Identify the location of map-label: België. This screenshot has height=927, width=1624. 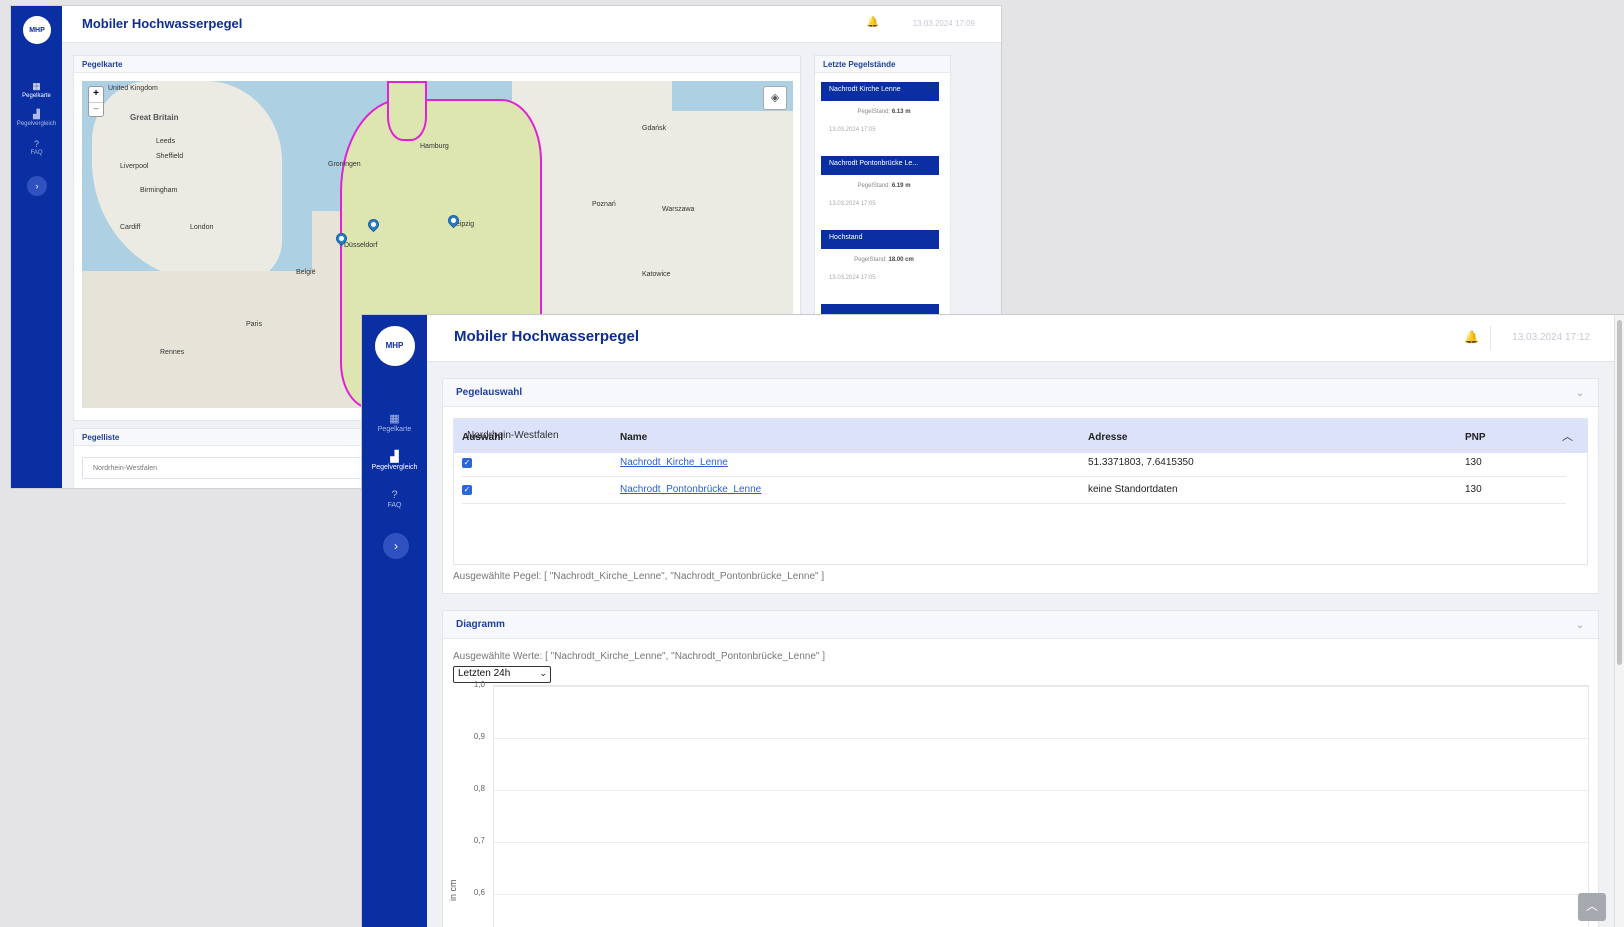
(306, 272).